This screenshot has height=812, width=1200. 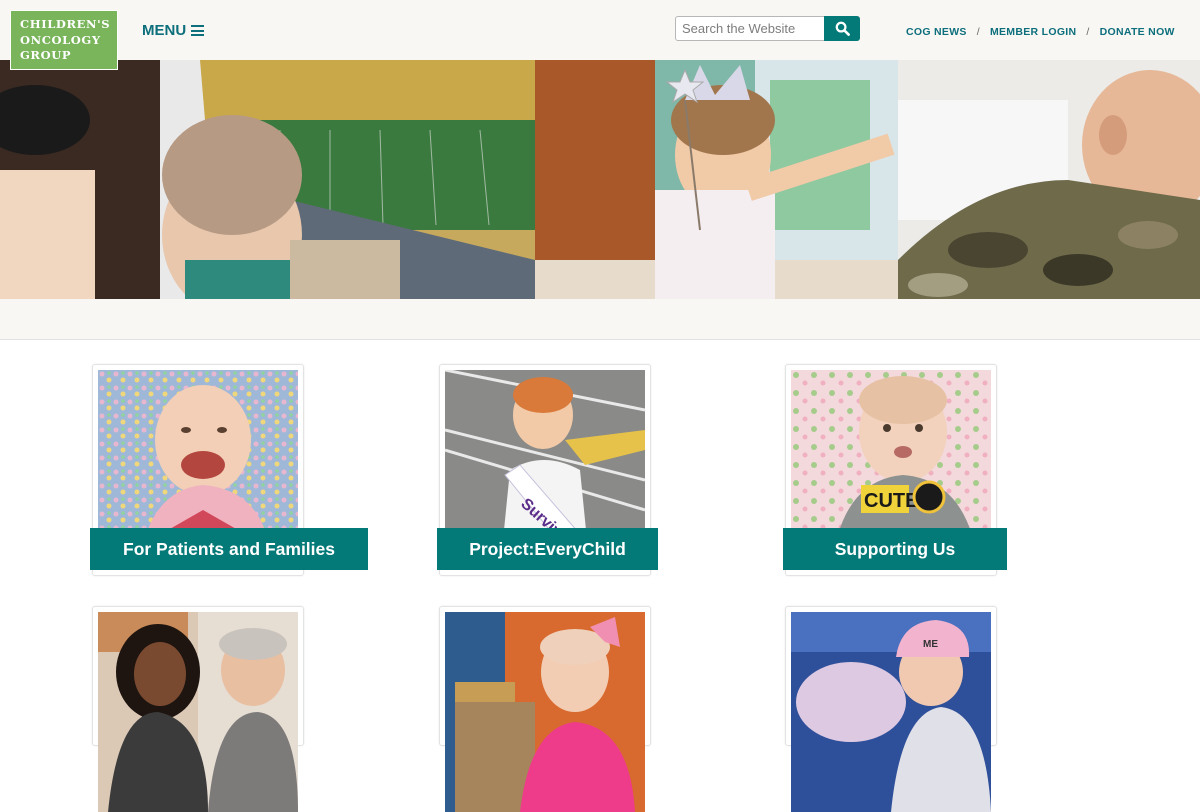 What do you see at coordinates (1049, 179) in the screenshot?
I see `hero-photo-camo` at bounding box center [1049, 179].